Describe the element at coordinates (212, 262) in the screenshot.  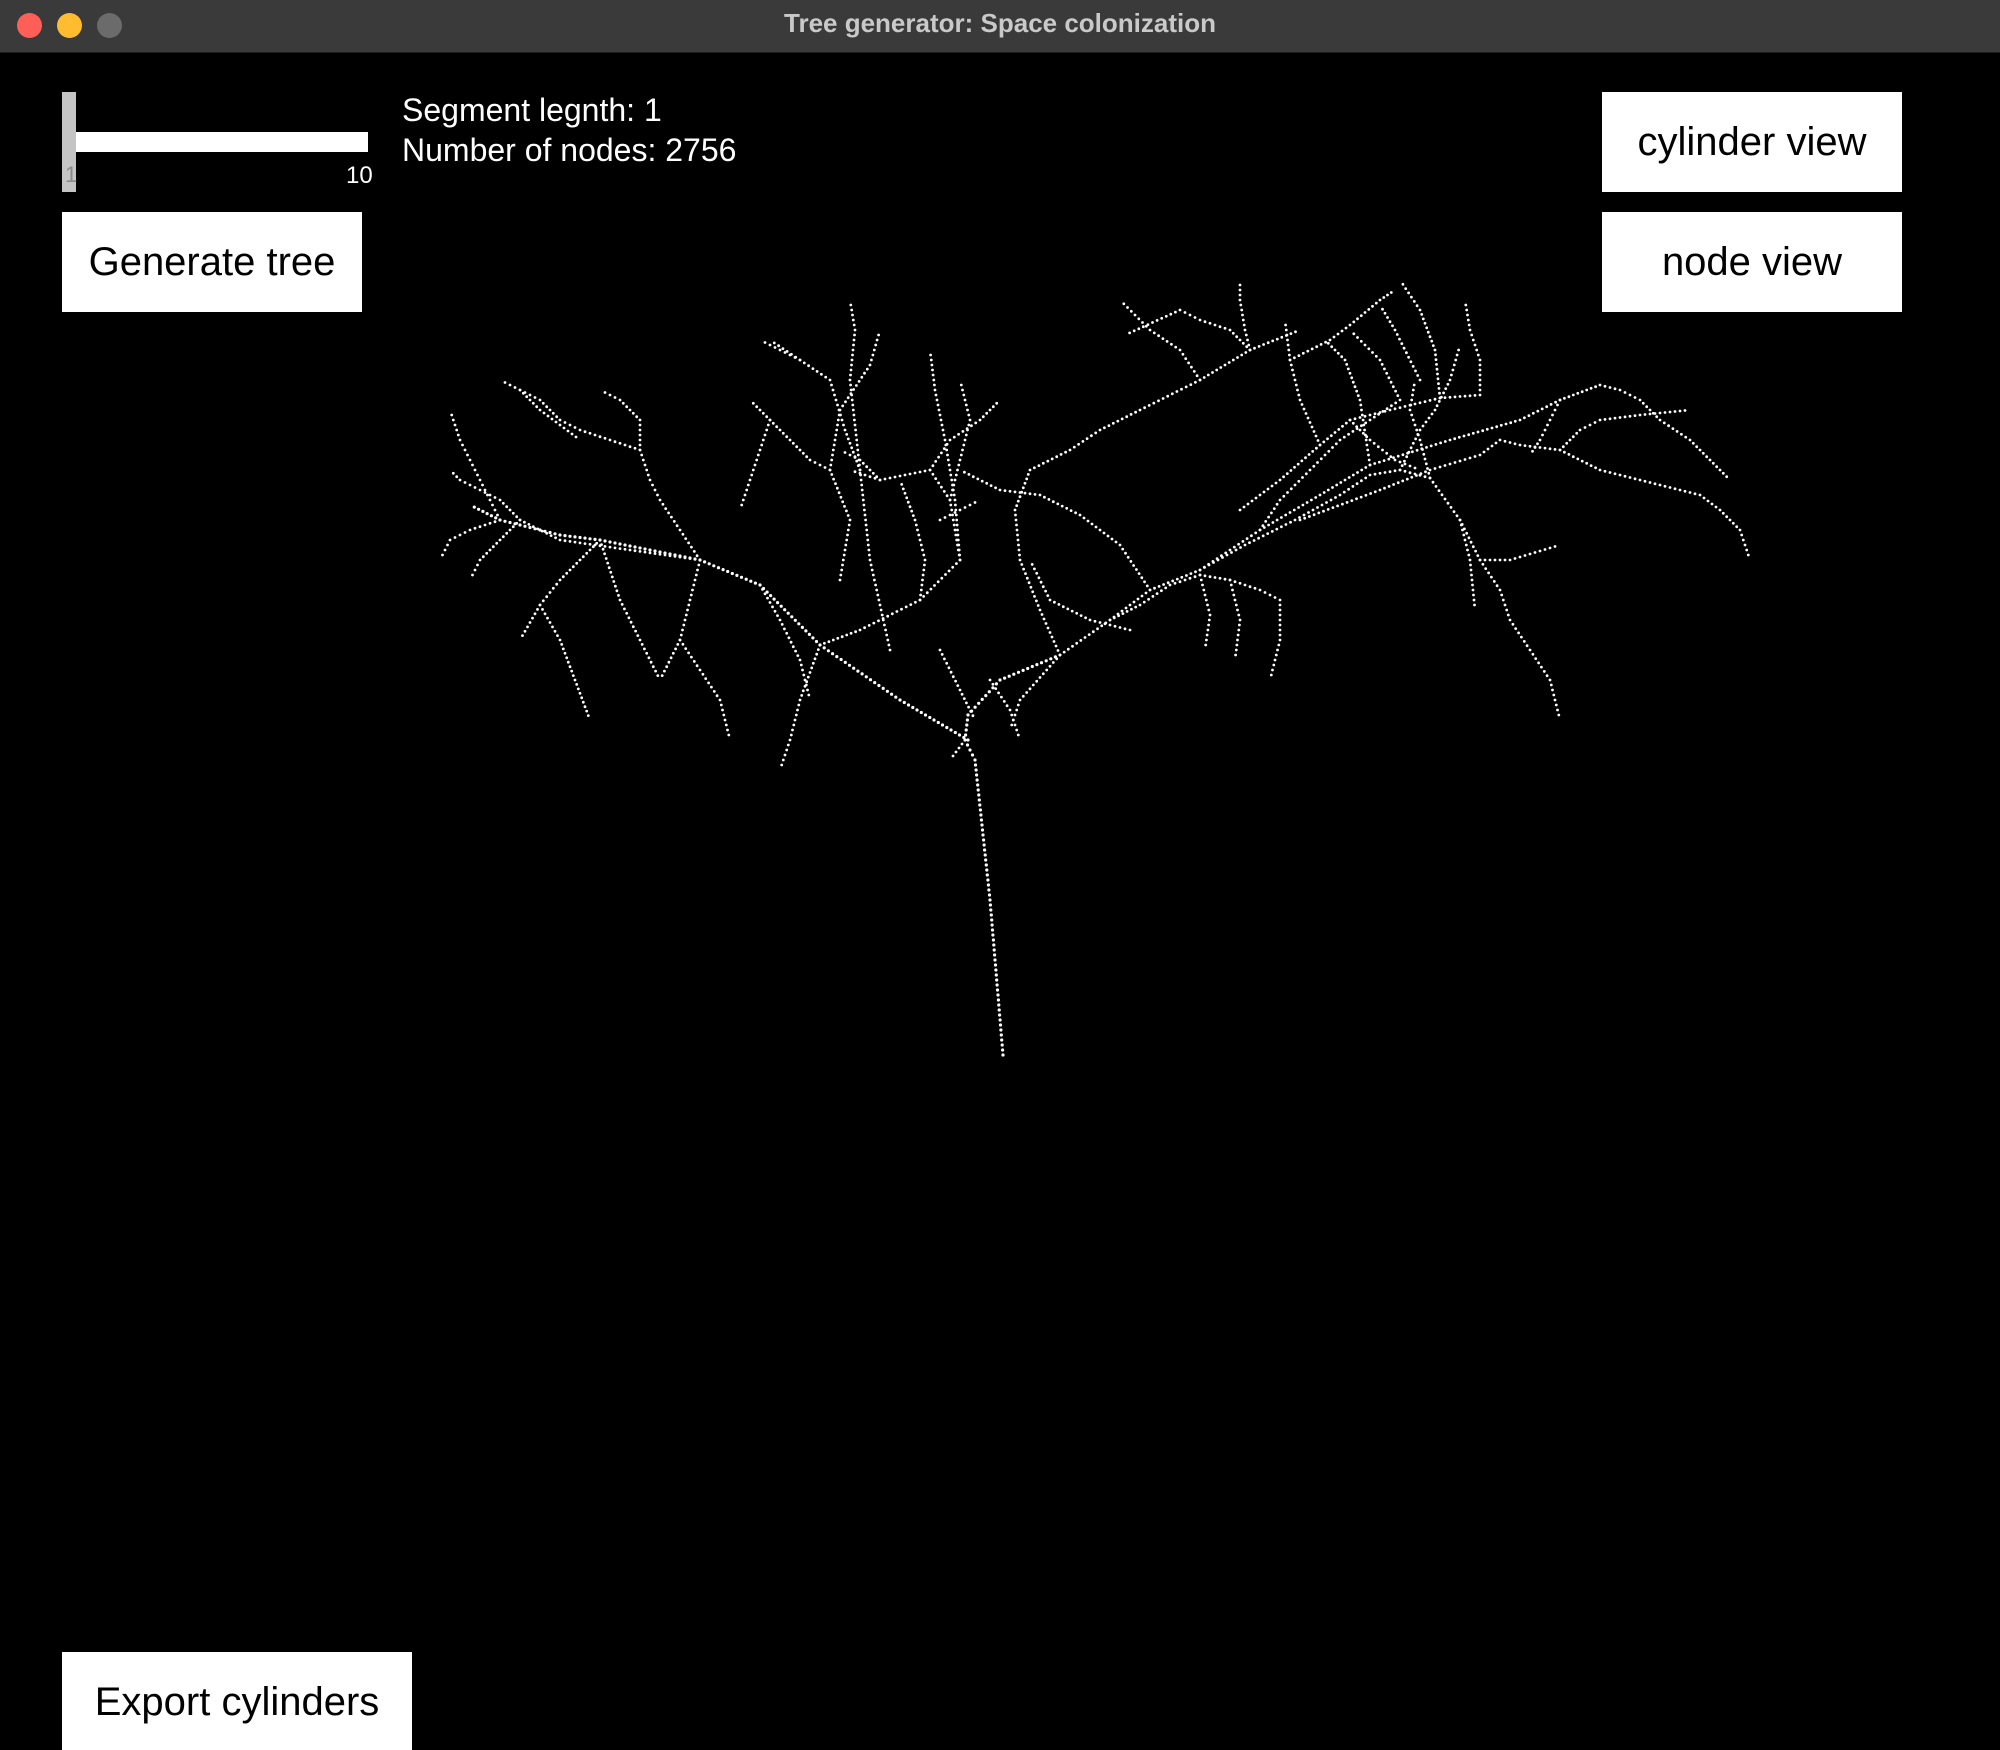
I see `generate-tree-button: Generate tree` at that location.